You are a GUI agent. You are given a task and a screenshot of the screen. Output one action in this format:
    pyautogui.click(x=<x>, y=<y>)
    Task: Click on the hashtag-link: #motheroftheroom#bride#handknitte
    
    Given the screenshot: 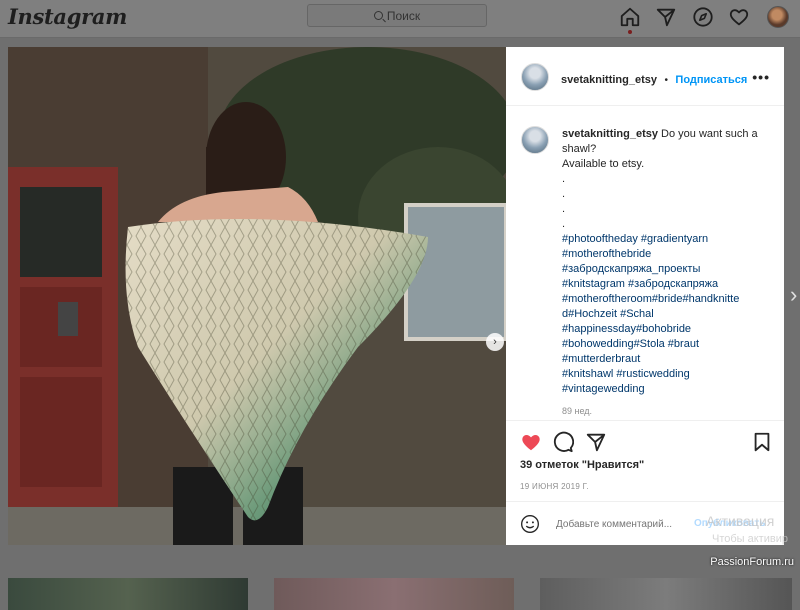 What is the action you would take?
    pyautogui.click(x=665, y=299)
    